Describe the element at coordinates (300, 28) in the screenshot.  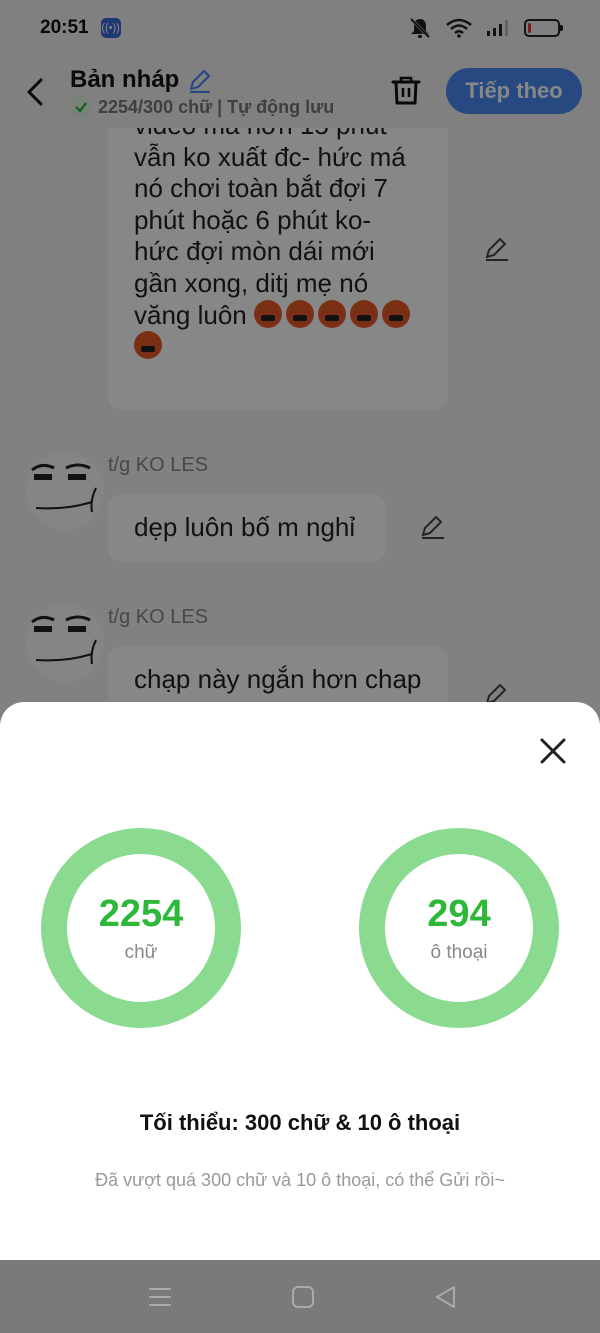
I see `status-bar: 20:51 ((•))` at that location.